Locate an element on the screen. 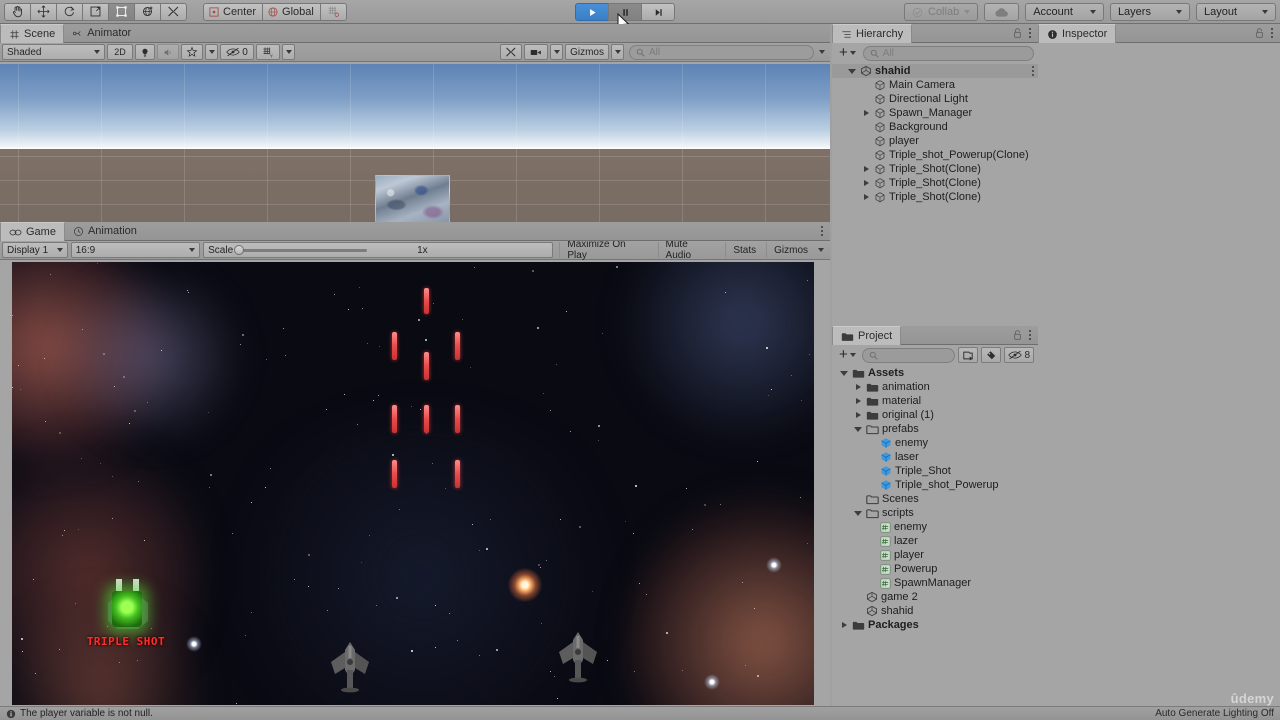  scale-slider-track is located at coordinates (301, 250).